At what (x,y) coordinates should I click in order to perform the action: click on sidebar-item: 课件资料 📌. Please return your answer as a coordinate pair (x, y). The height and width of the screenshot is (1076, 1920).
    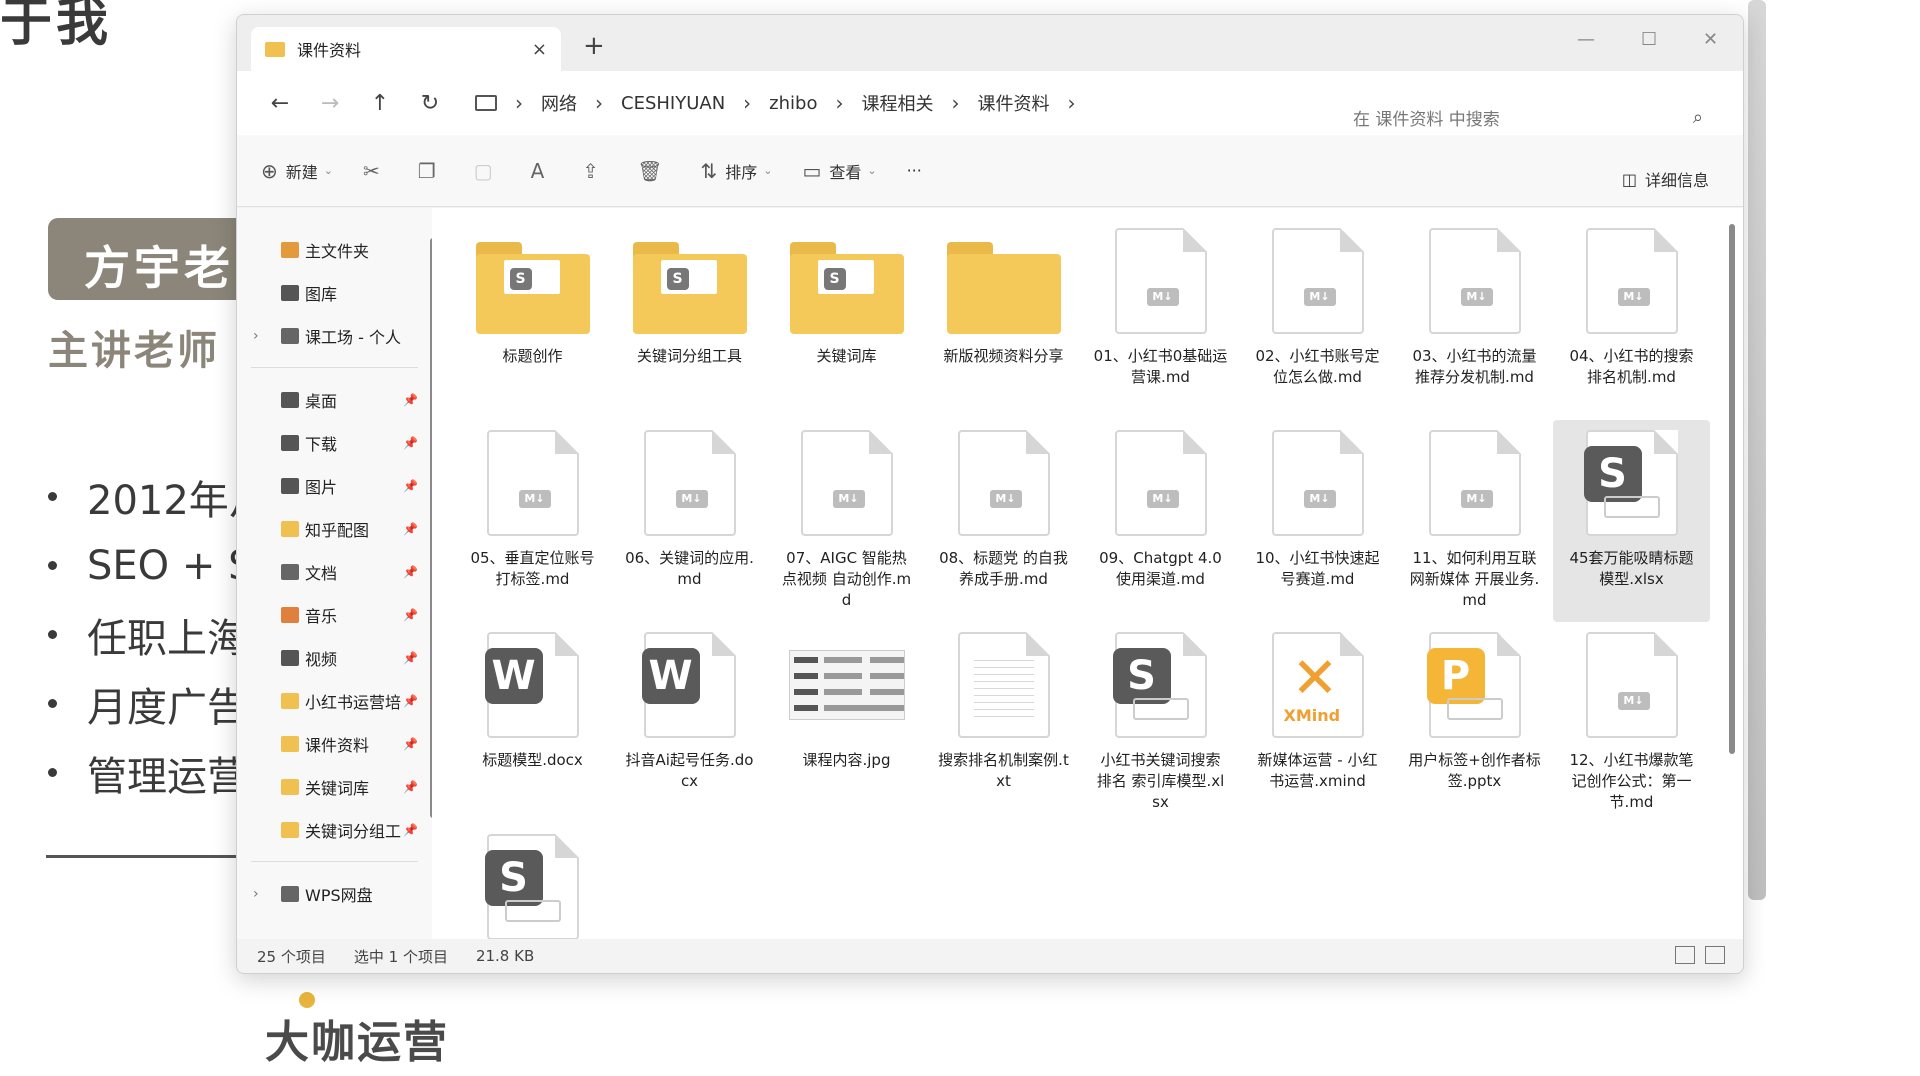
    Looking at the image, I should click on (334, 743).